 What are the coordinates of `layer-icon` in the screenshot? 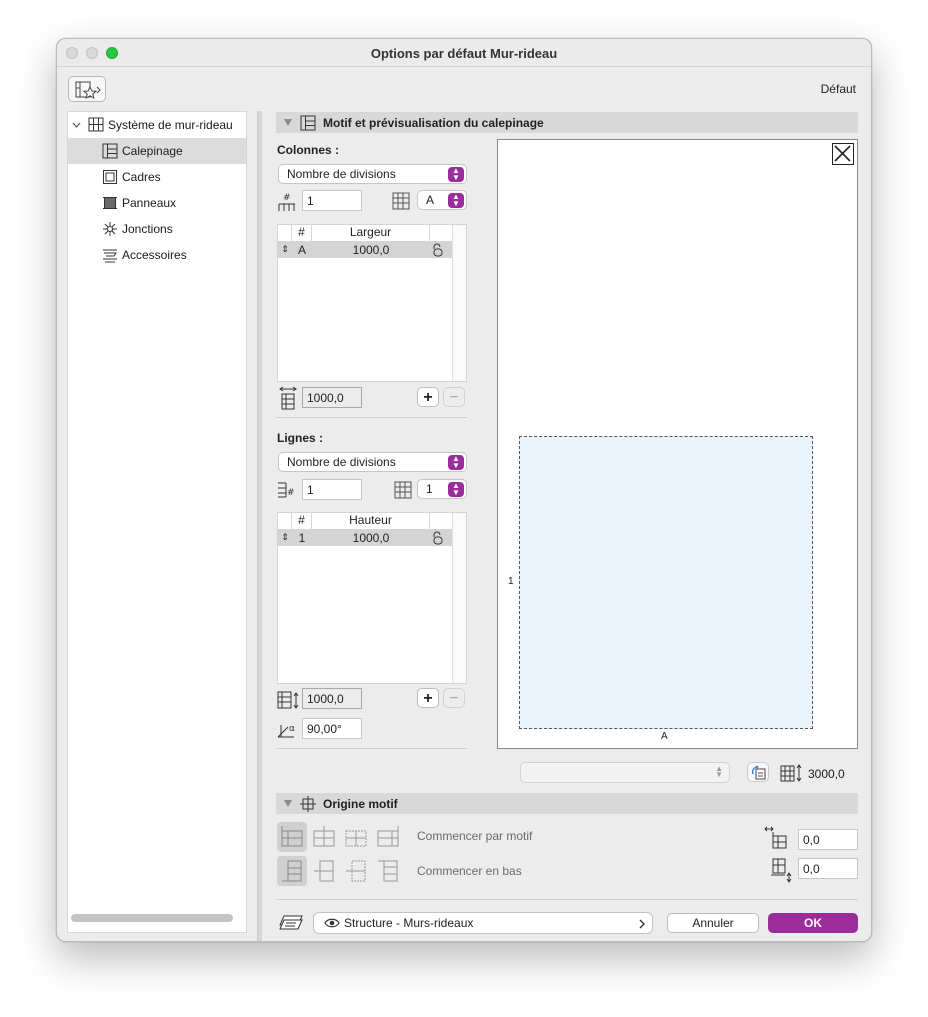 It's located at (291, 923).